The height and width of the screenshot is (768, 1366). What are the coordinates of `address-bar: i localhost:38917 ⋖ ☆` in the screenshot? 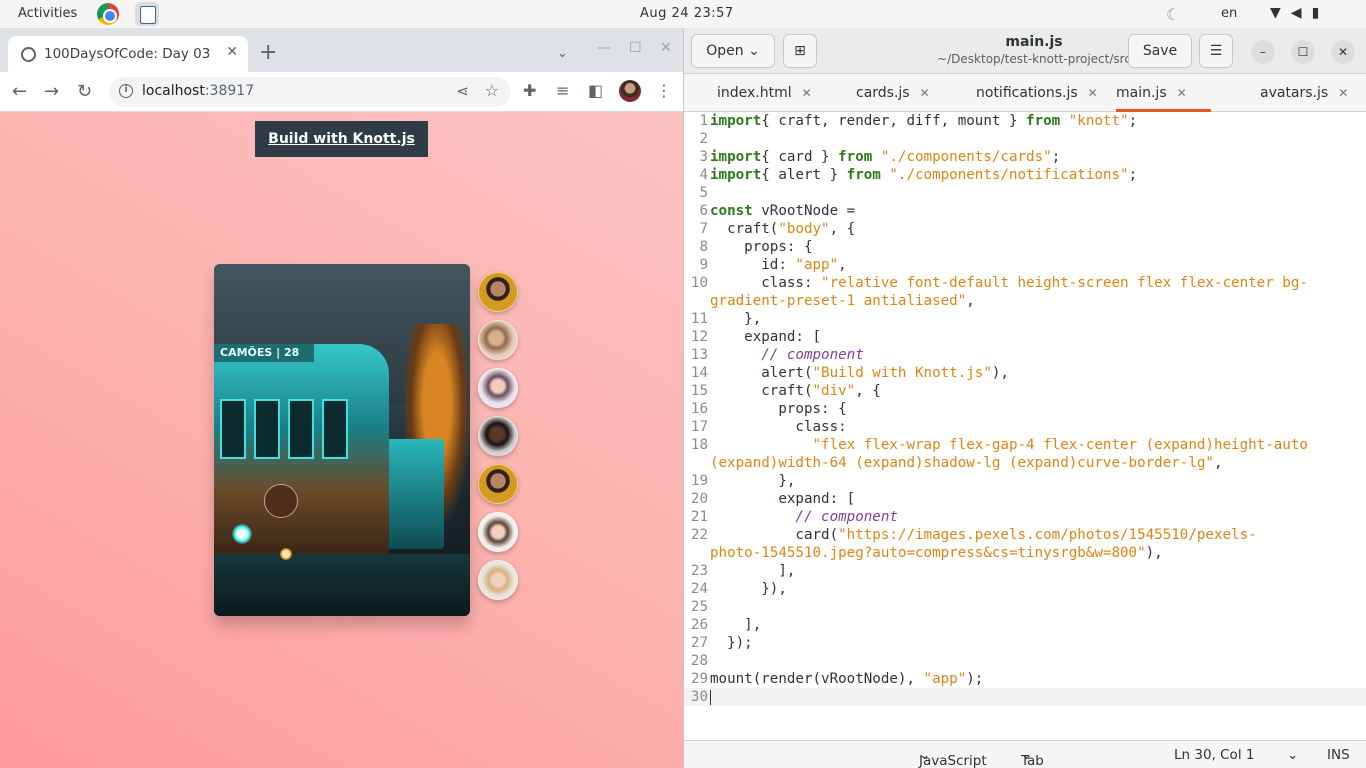 It's located at (310, 92).